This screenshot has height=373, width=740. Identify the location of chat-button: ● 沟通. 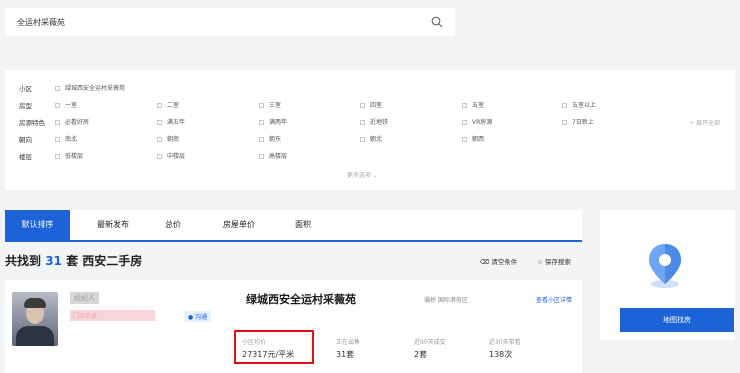
(198, 316).